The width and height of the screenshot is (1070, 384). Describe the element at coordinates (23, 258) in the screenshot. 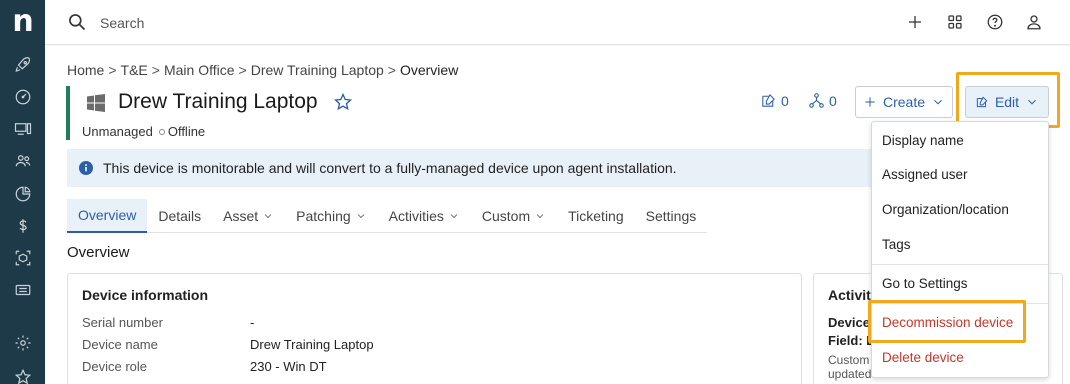

I see `box-icon` at that location.